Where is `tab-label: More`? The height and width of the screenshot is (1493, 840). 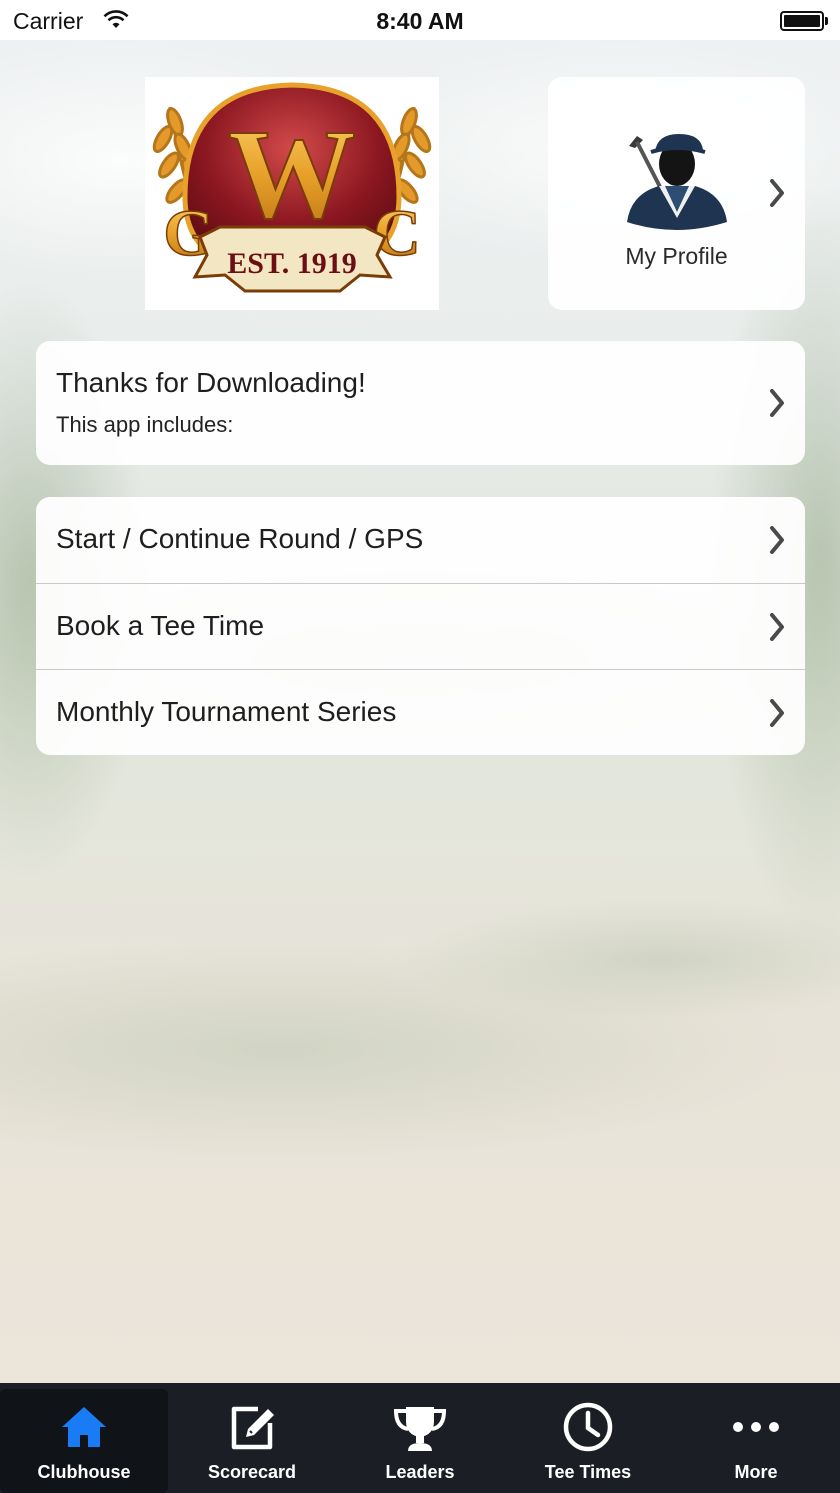 tab-label: More is located at coordinates (756, 1472).